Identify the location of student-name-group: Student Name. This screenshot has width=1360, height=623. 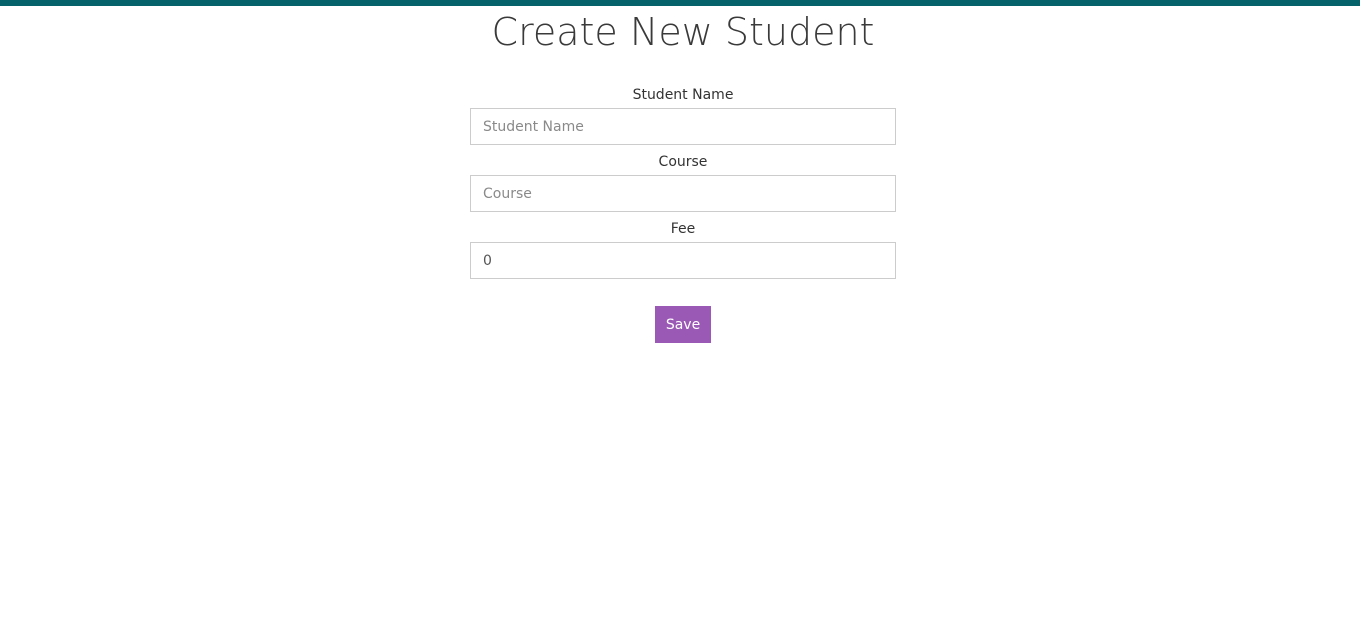
(683, 113).